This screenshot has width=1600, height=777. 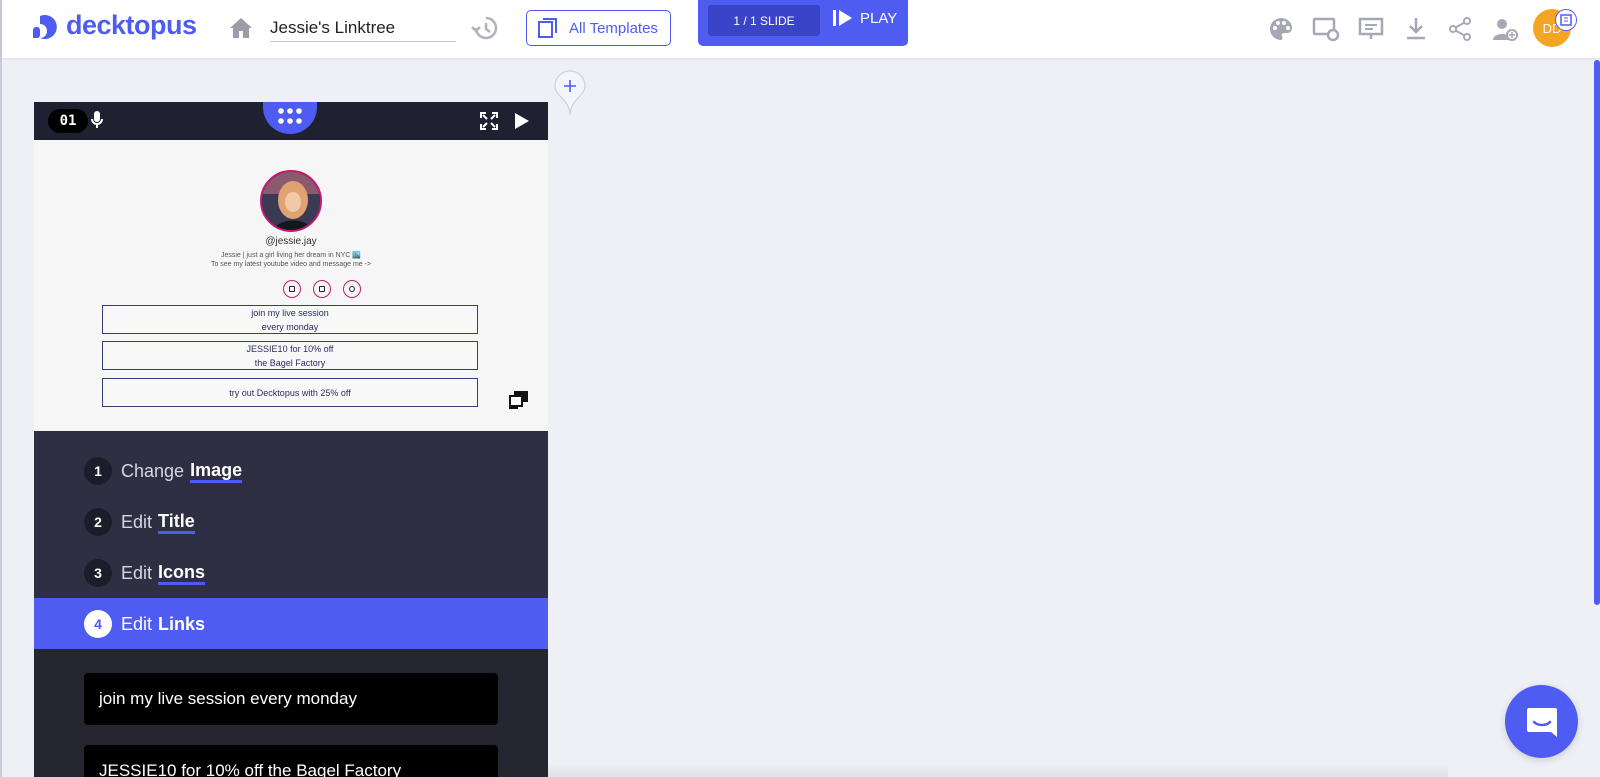 I want to click on chat-support-button, so click(x=1541, y=721).